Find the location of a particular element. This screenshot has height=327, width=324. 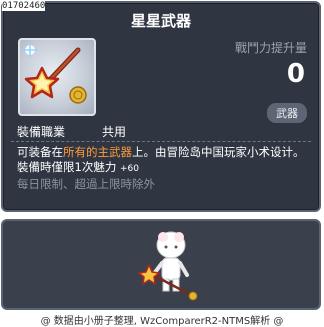

item-name: 星星武器 is located at coordinates (160, 21).